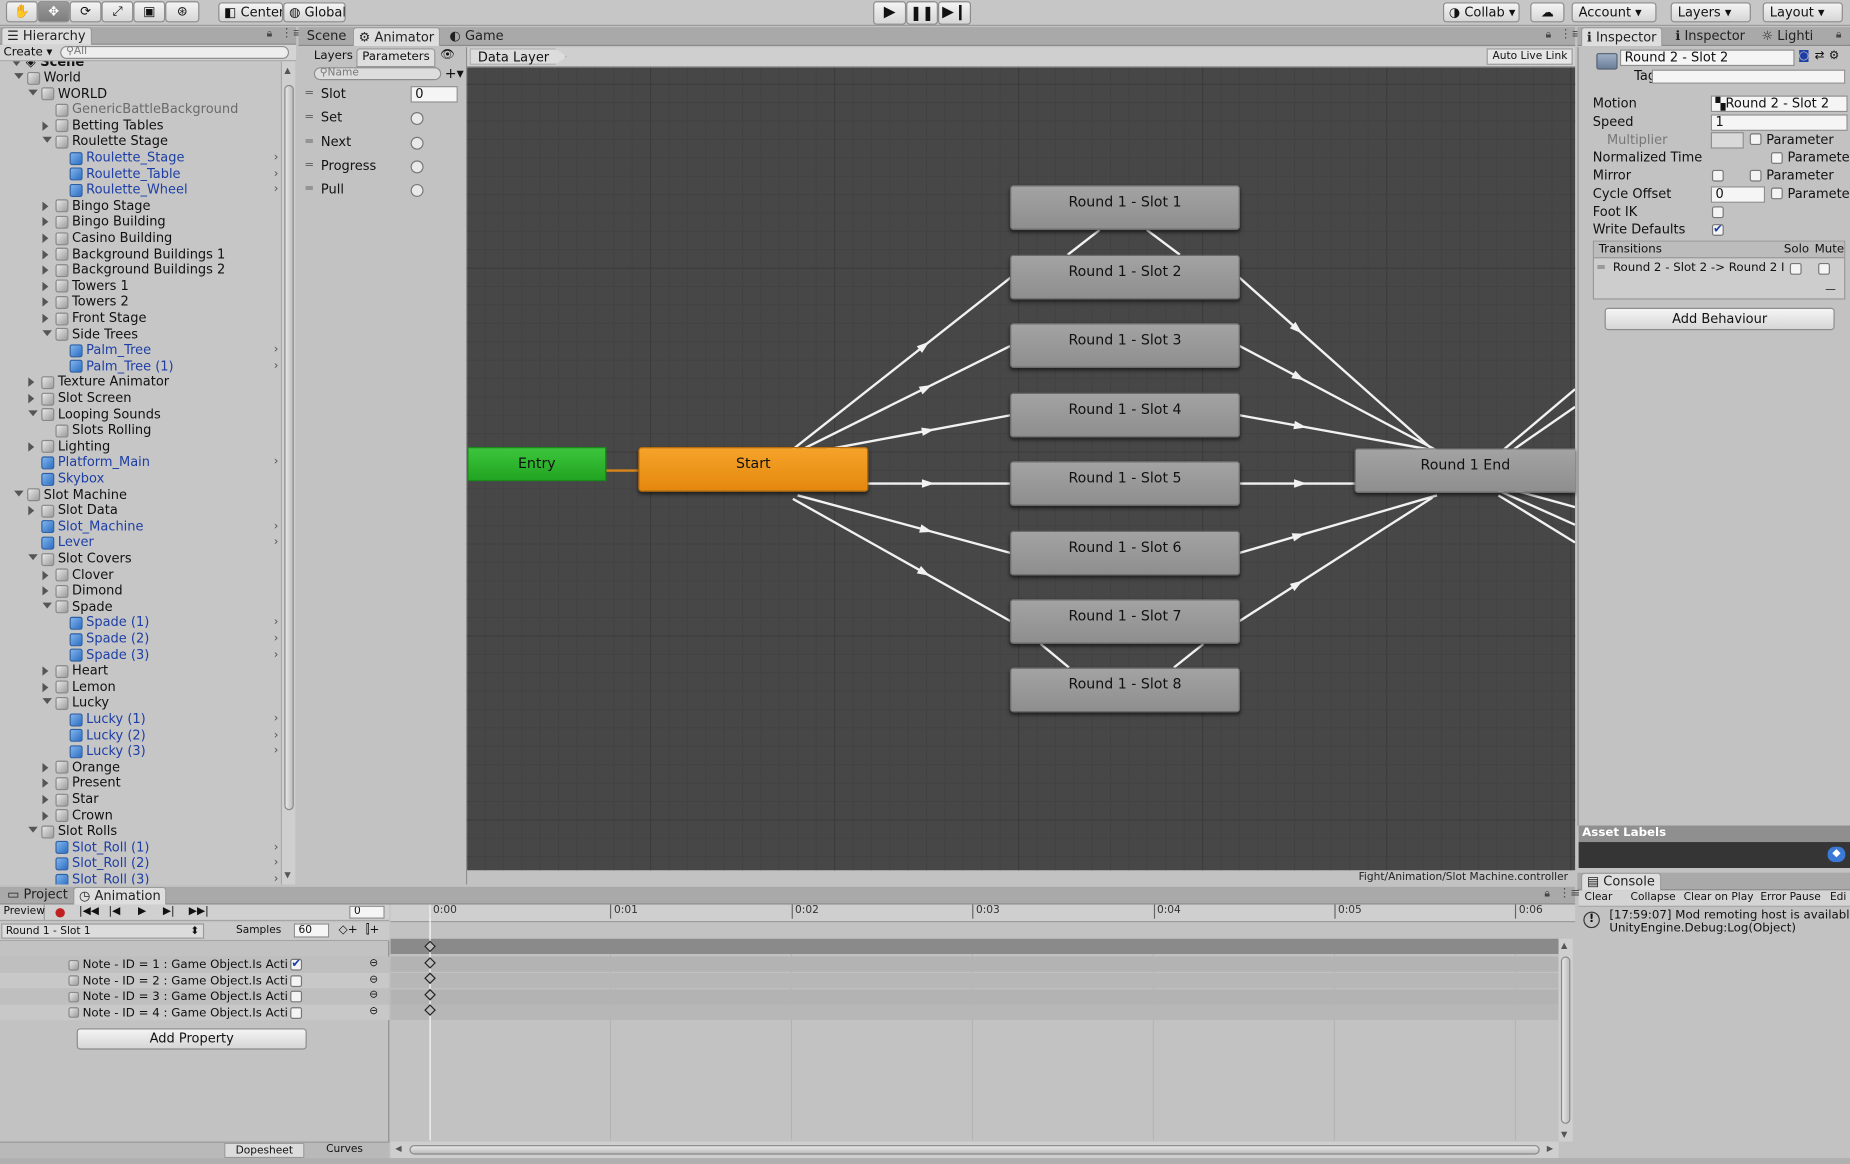  What do you see at coordinates (1653, 897) in the screenshot?
I see `console-collapse-button: Collapse` at bounding box center [1653, 897].